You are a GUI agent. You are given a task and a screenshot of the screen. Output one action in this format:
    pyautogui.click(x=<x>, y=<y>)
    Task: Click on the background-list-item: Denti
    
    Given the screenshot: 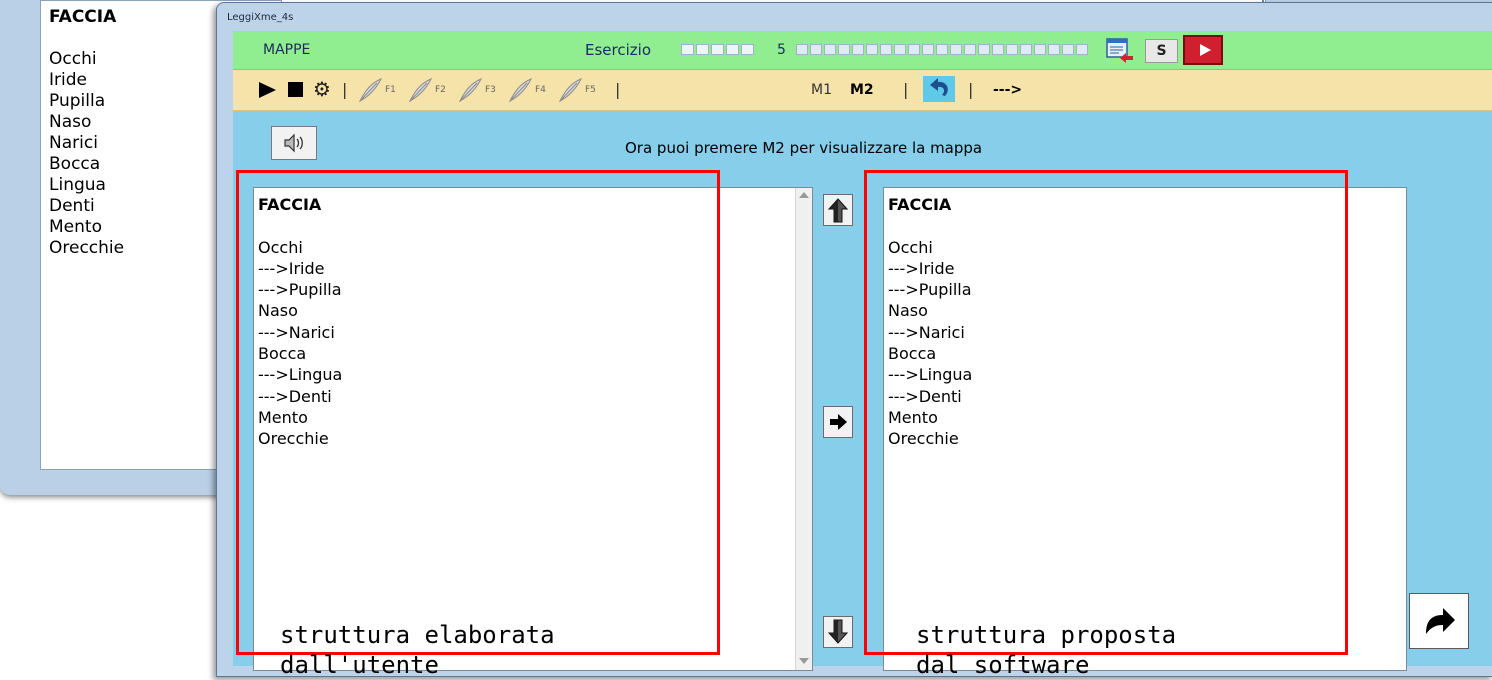 What is the action you would take?
    pyautogui.click(x=72, y=206)
    